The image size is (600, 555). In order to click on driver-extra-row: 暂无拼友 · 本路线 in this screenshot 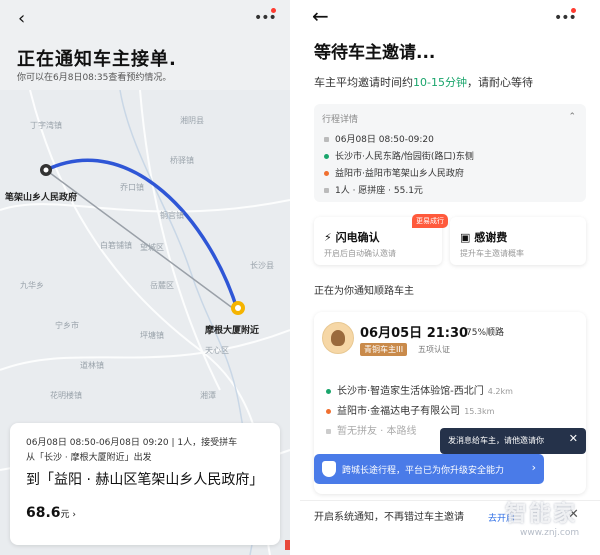, I will do `click(371, 429)`.